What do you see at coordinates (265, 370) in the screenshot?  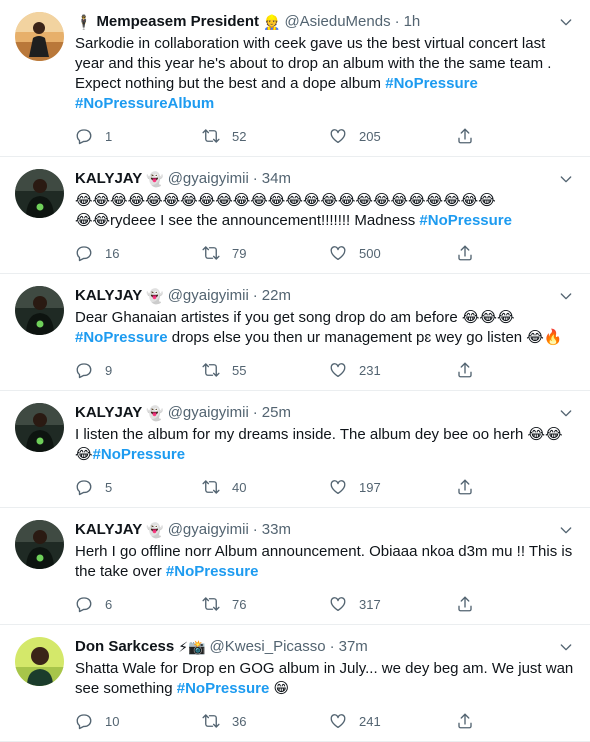 I see `retweet-button: 55` at bounding box center [265, 370].